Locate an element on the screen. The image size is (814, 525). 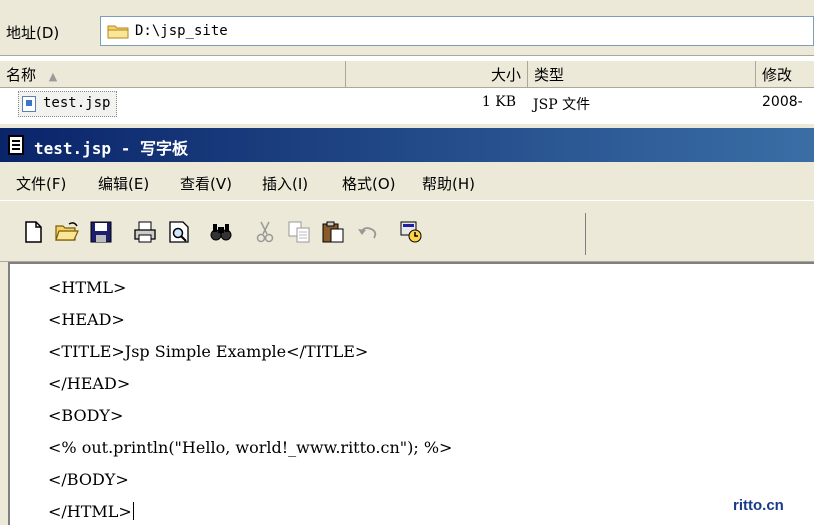
cut-button is located at coordinates (265, 232).